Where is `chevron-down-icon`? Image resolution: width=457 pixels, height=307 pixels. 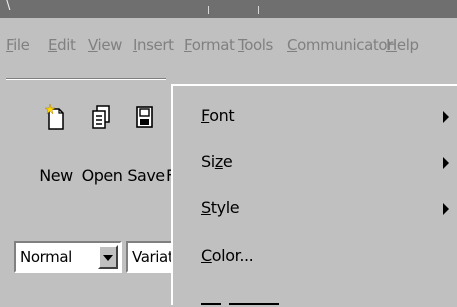
chevron-down-icon is located at coordinates (108, 258).